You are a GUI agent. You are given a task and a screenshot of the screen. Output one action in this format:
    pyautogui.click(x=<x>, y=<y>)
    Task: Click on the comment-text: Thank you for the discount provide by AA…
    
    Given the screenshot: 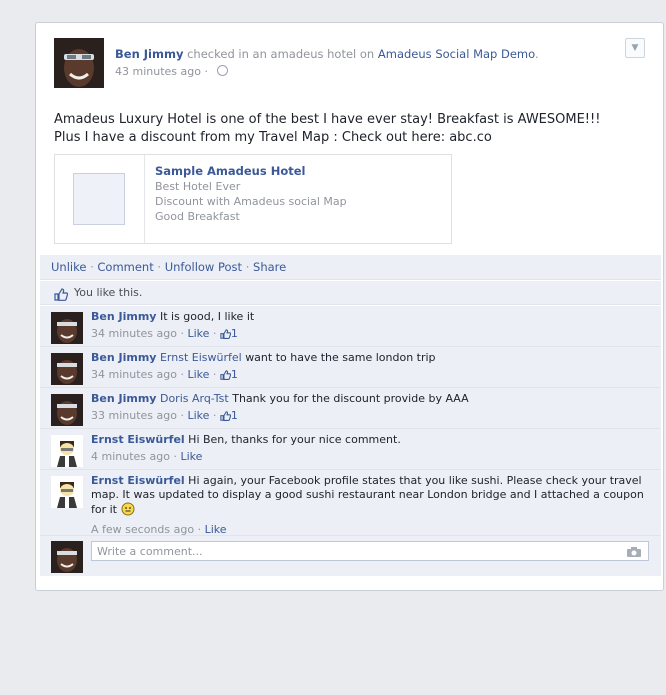 What is the action you would take?
    pyautogui.click(x=350, y=398)
    